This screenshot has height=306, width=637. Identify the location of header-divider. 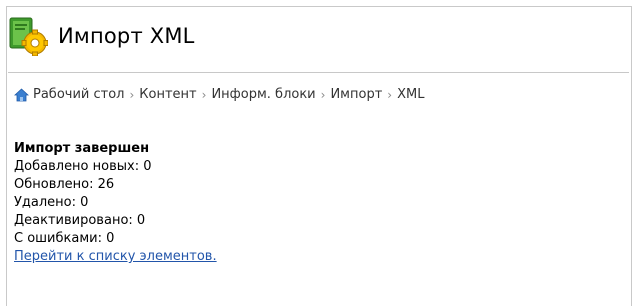
(318, 72).